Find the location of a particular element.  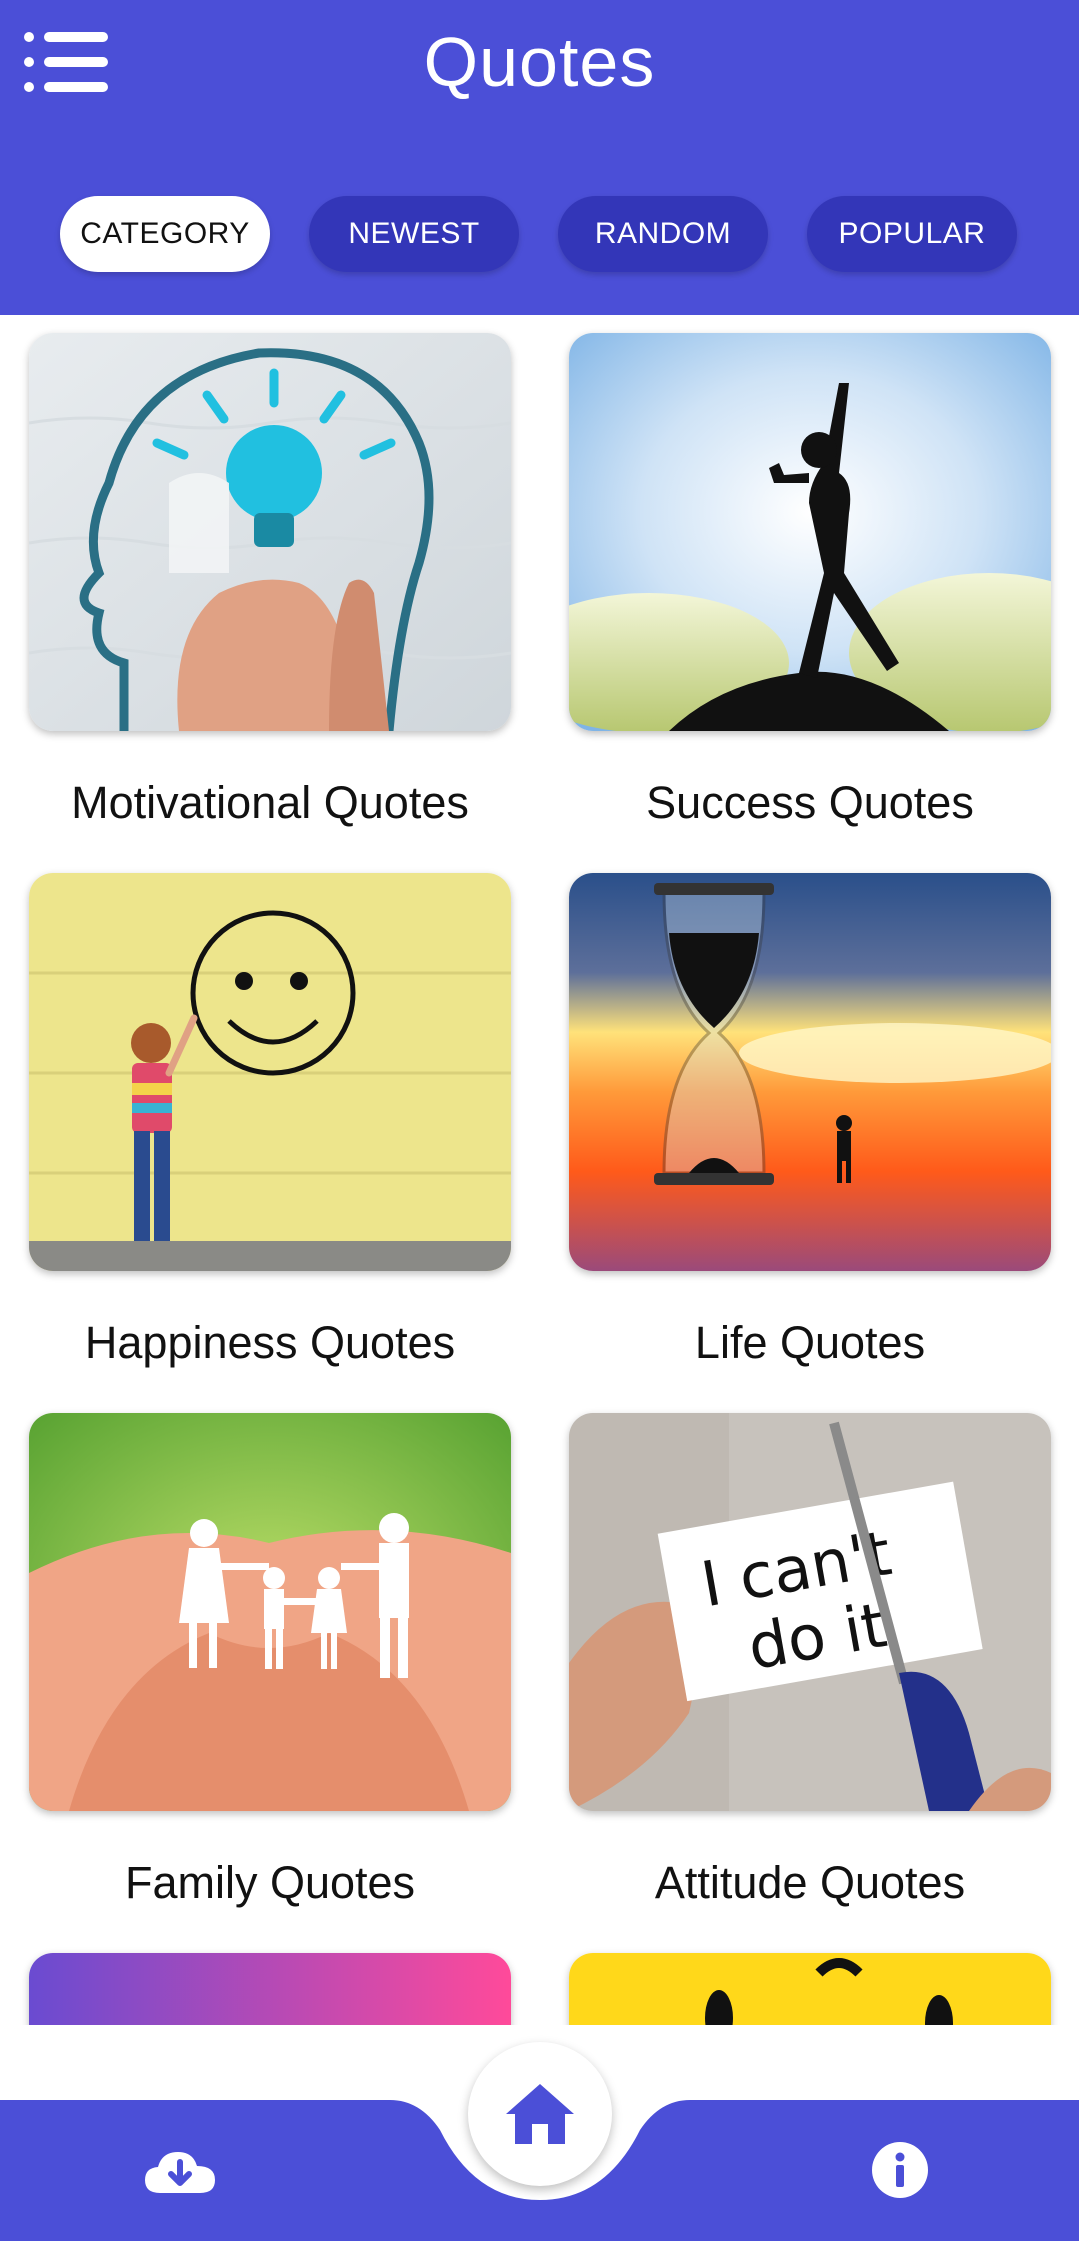

category-label: Success Quotes is located at coordinates (810, 802).